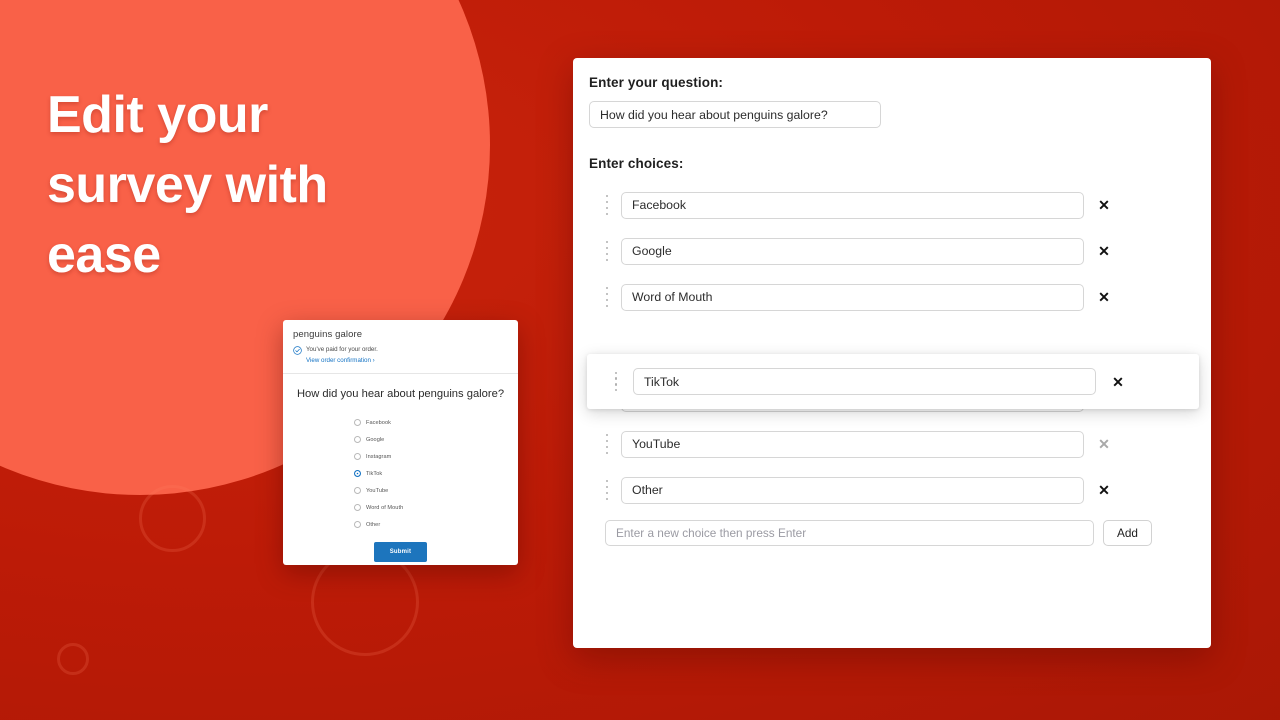  What do you see at coordinates (374, 473) in the screenshot?
I see `preview-choice-label: TikTok` at bounding box center [374, 473].